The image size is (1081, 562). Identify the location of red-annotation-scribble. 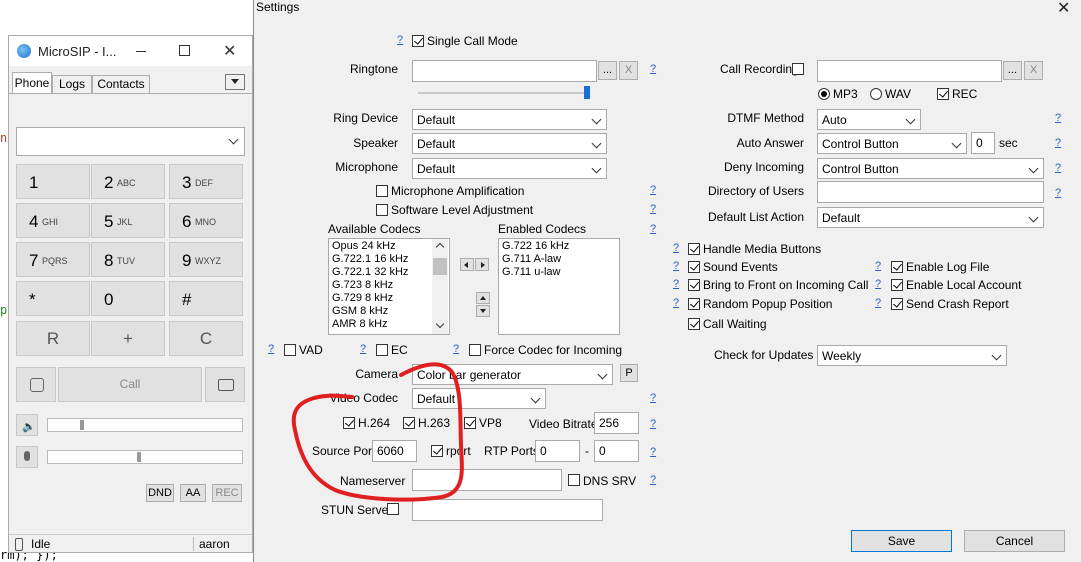
(377, 432).